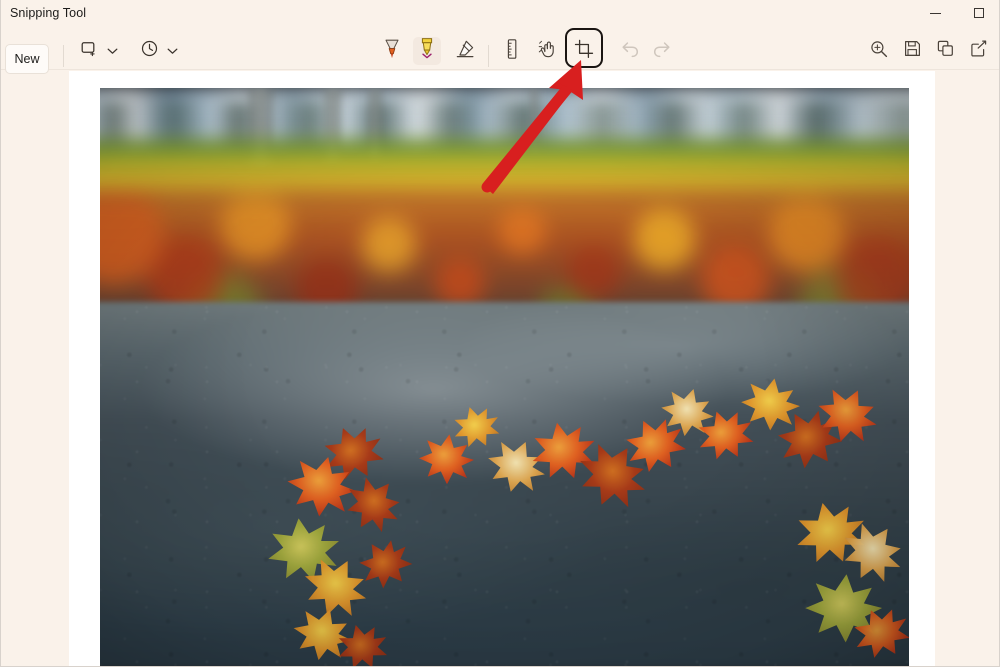  What do you see at coordinates (488, 56) in the screenshot?
I see `toolbar-divider-center` at bounding box center [488, 56].